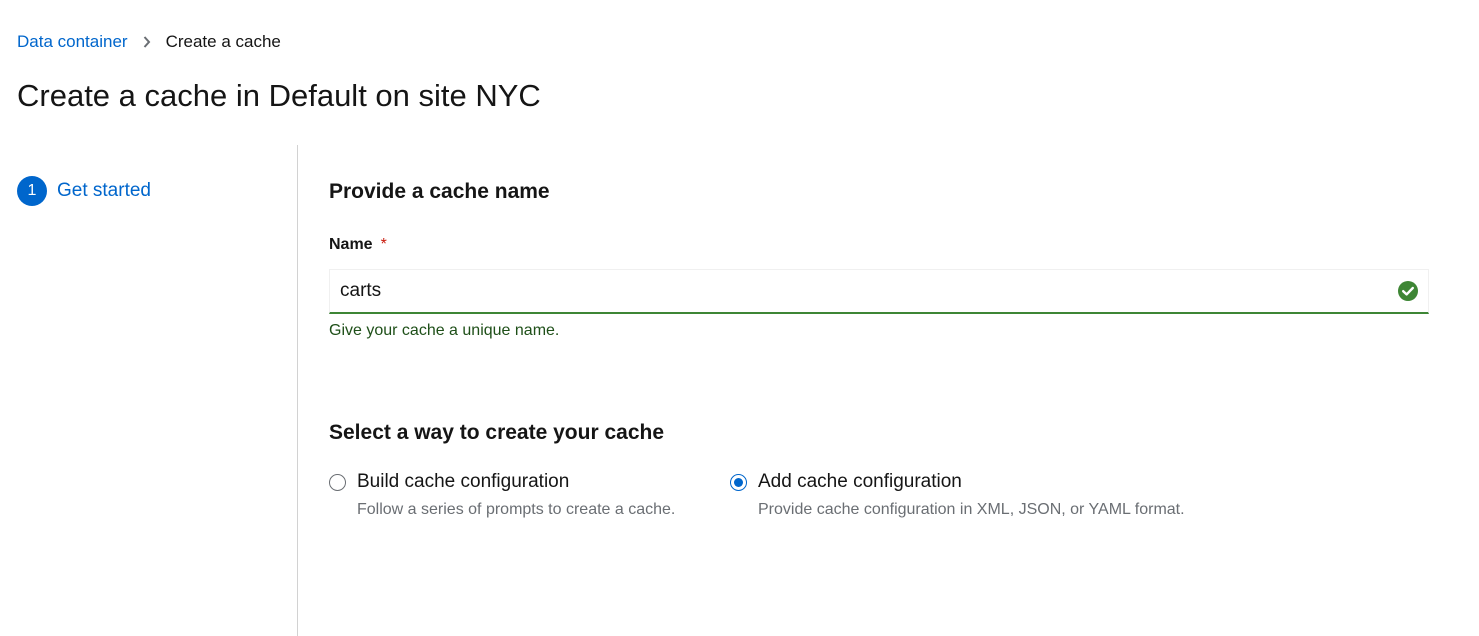 The height and width of the screenshot is (636, 1479). Describe the element at coordinates (444, 330) in the screenshot. I see `cache-name-helper-text: Give your cache a unique name.` at that location.